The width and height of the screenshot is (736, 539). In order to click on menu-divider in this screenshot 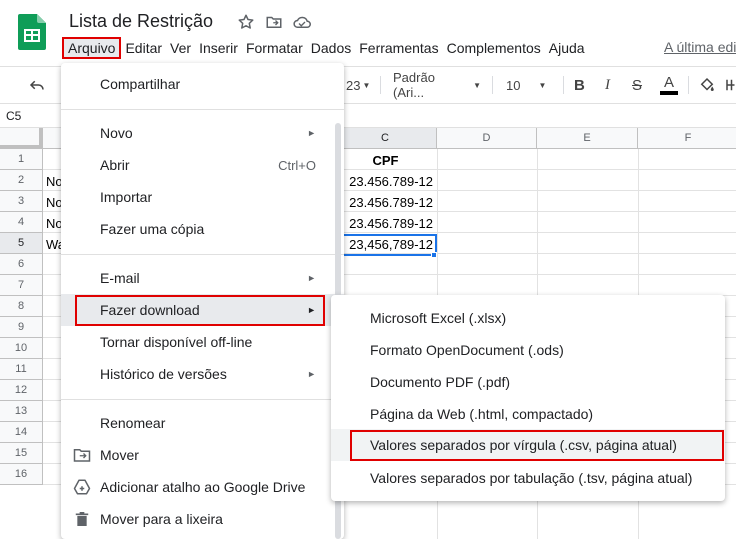, I will do `click(202, 109)`.